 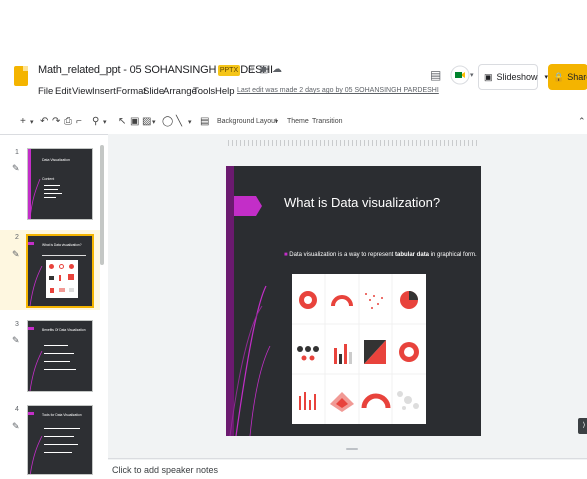 What do you see at coordinates (412, 255) in the screenshot?
I see `bullet-text-bold: tabular data` at bounding box center [412, 255].